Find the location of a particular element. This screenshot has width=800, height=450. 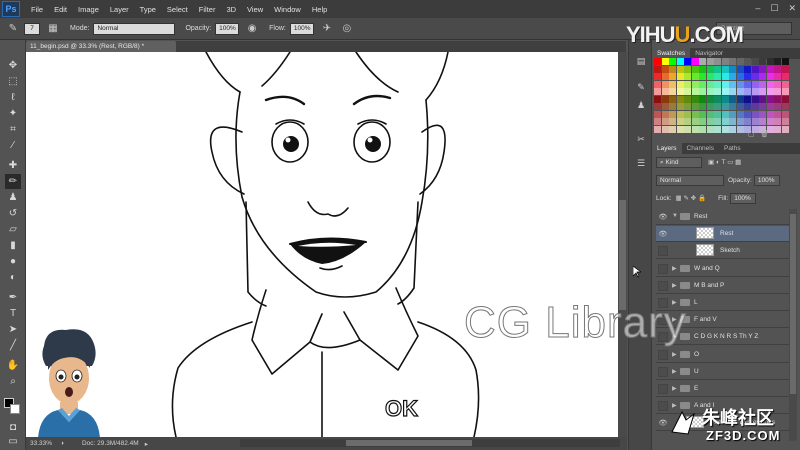

lasso-icon: ℓ is located at coordinates (13, 97).